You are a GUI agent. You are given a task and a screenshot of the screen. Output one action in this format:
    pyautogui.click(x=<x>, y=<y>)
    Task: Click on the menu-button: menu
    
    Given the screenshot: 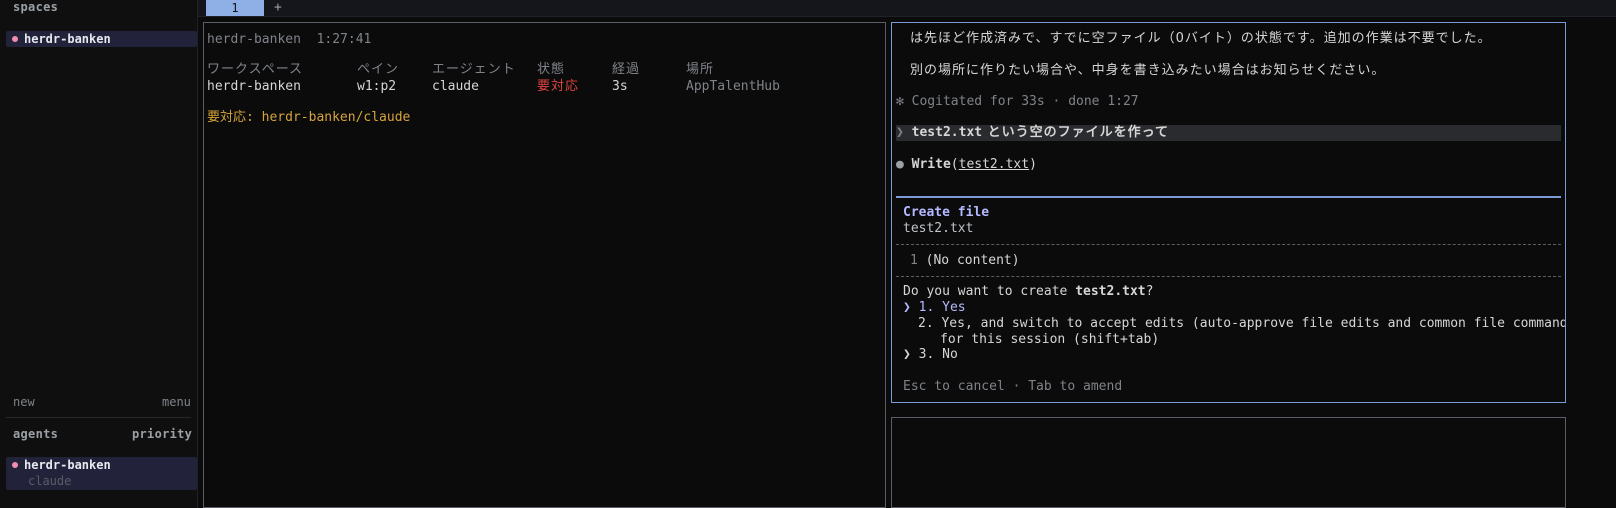 What is the action you would take?
    pyautogui.click(x=176, y=402)
    